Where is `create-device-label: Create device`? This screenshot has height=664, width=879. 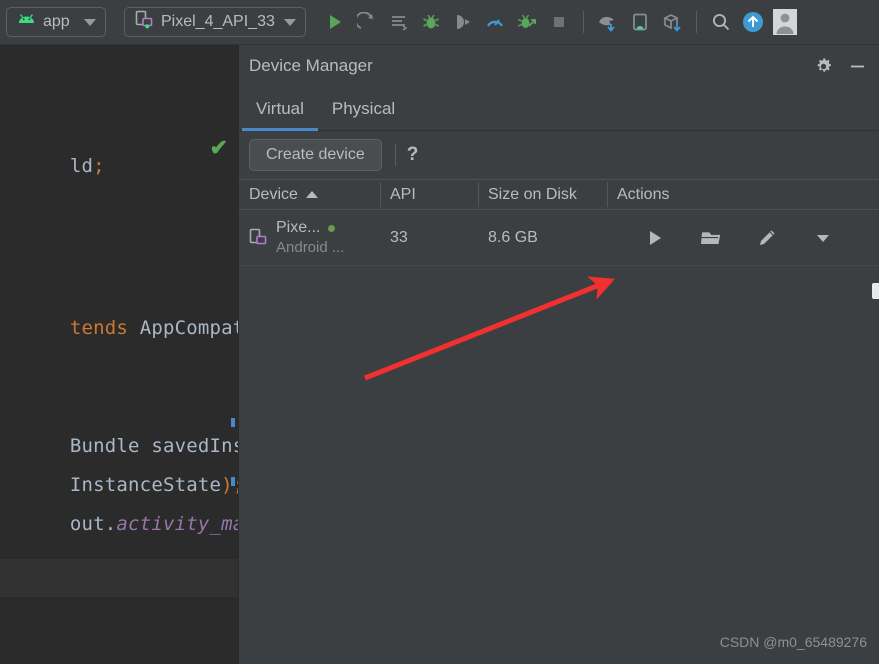
create-device-label: Create device is located at coordinates (315, 154).